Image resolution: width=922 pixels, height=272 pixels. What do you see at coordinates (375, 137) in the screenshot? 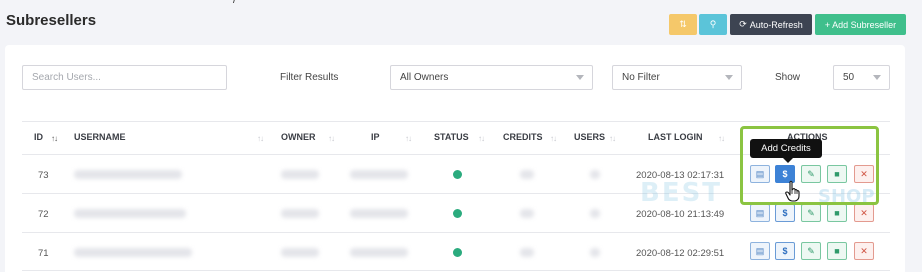
I see `col-header-ip: IP` at bounding box center [375, 137].